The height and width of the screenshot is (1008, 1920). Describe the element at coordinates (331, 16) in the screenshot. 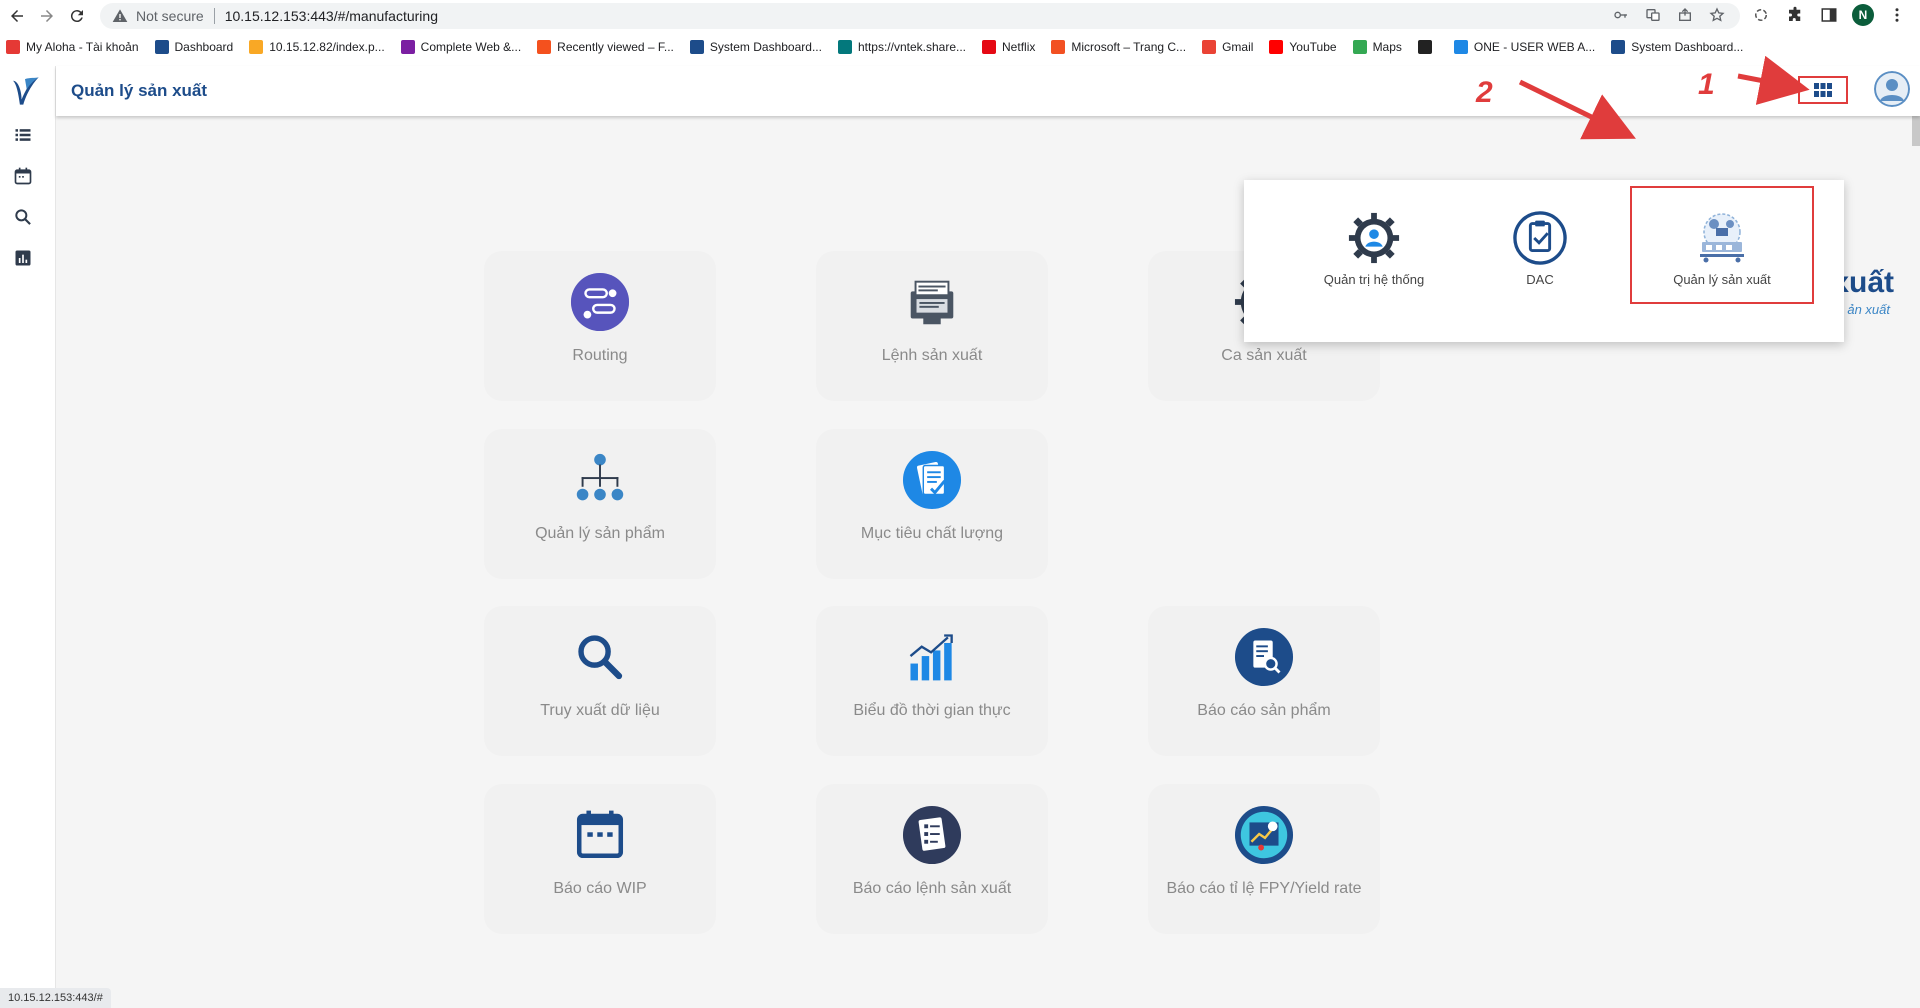

I see `url-text: 10.15.12.153:443/#/manufacturing` at that location.